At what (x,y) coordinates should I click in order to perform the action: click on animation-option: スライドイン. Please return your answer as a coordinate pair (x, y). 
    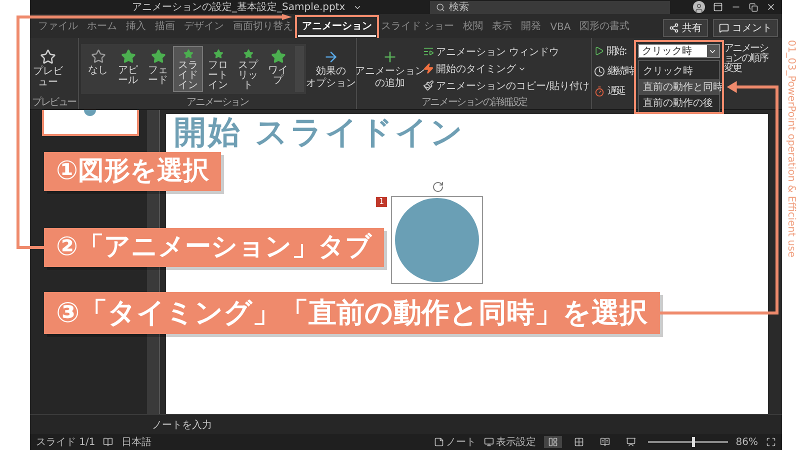
    Looking at the image, I should click on (188, 69).